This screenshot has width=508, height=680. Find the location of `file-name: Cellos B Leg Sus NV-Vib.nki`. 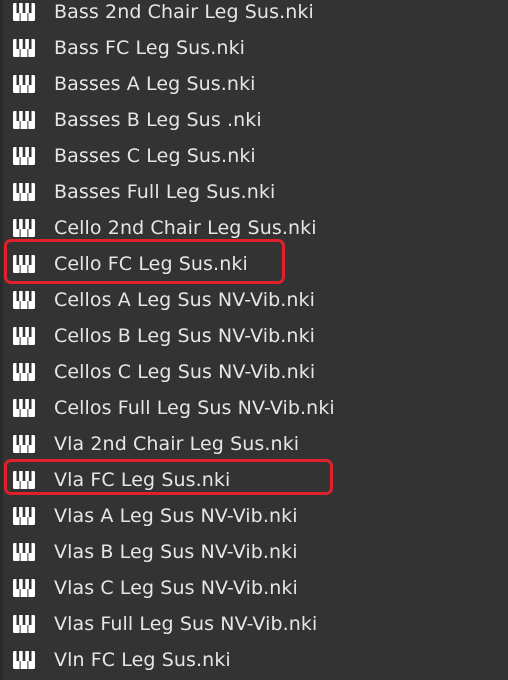

file-name: Cellos B Leg Sus NV-Vib.nki is located at coordinates (185, 336).